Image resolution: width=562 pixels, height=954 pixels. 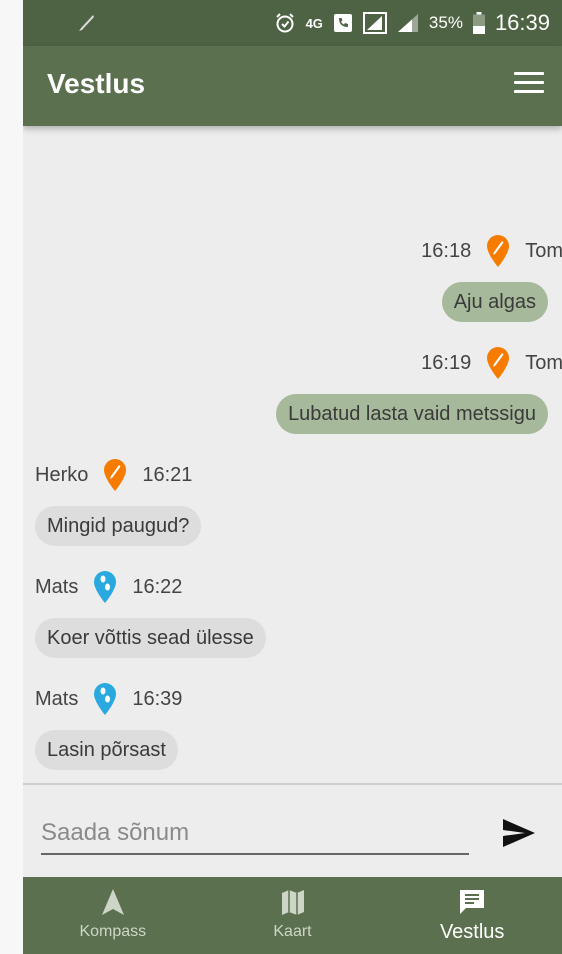 I want to click on message-composer, so click(x=292, y=831).